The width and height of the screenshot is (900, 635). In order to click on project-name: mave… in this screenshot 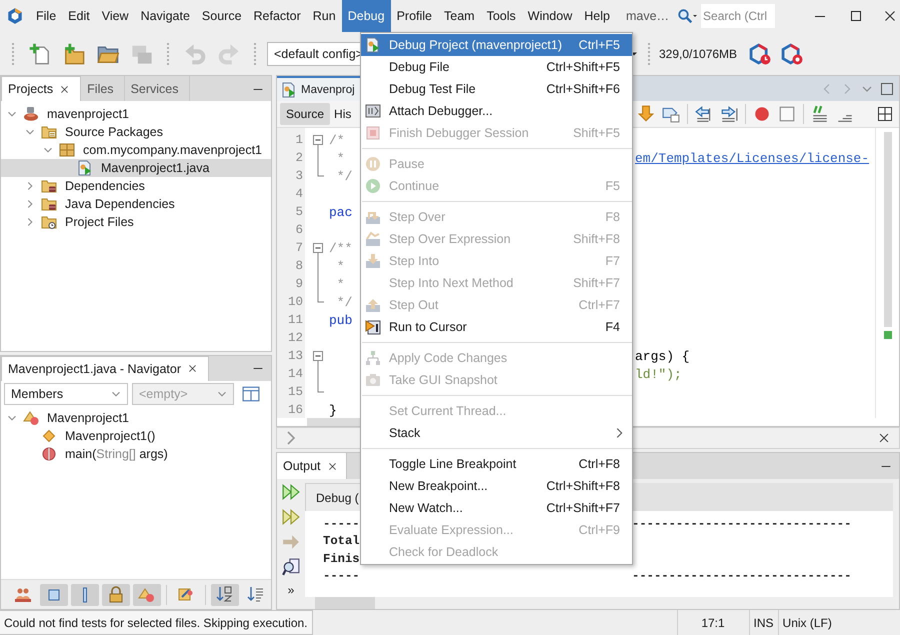, I will do `click(648, 16)`.